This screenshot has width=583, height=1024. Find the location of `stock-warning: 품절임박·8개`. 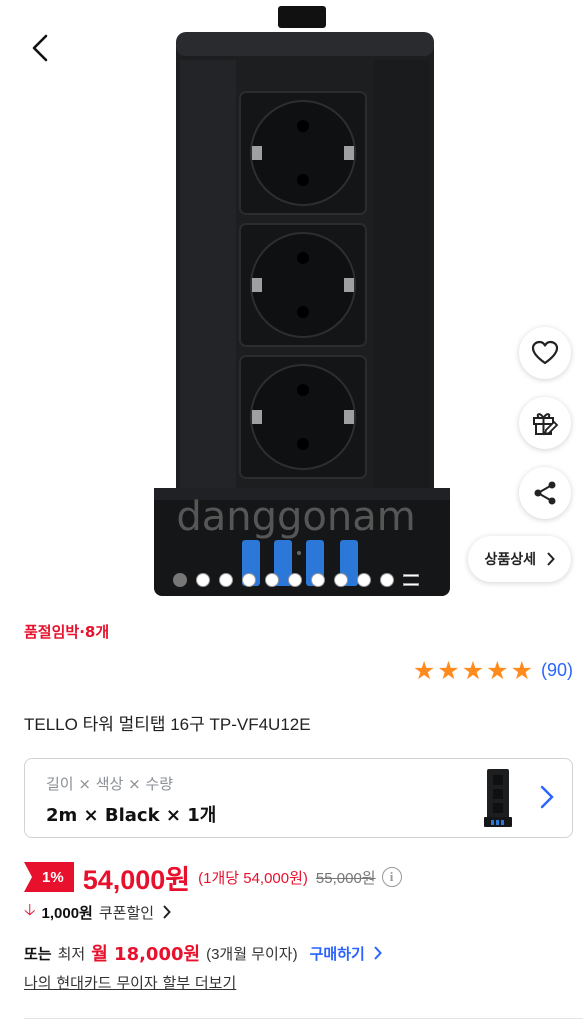

stock-warning: 품절임박·8개 is located at coordinates (67, 632).